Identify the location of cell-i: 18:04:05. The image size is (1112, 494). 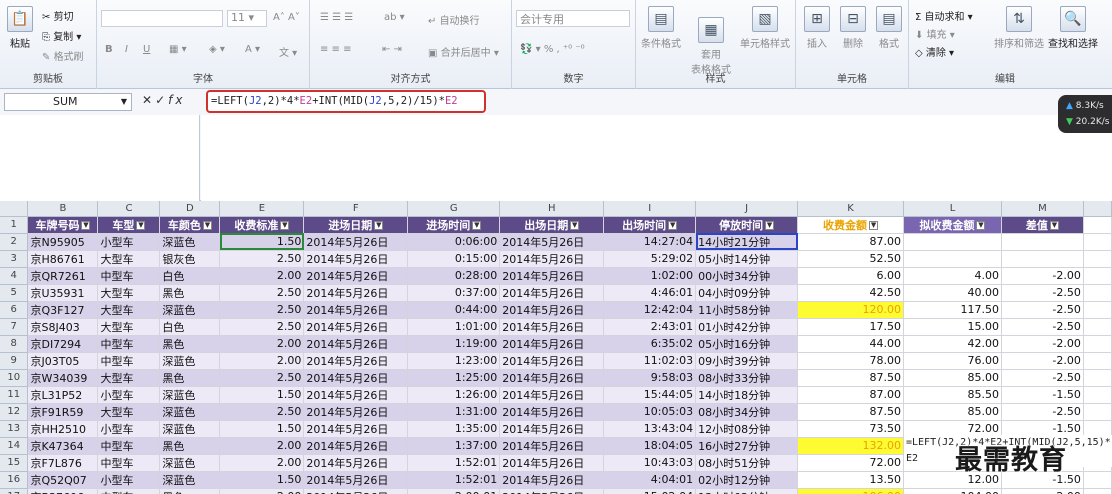
(650, 446).